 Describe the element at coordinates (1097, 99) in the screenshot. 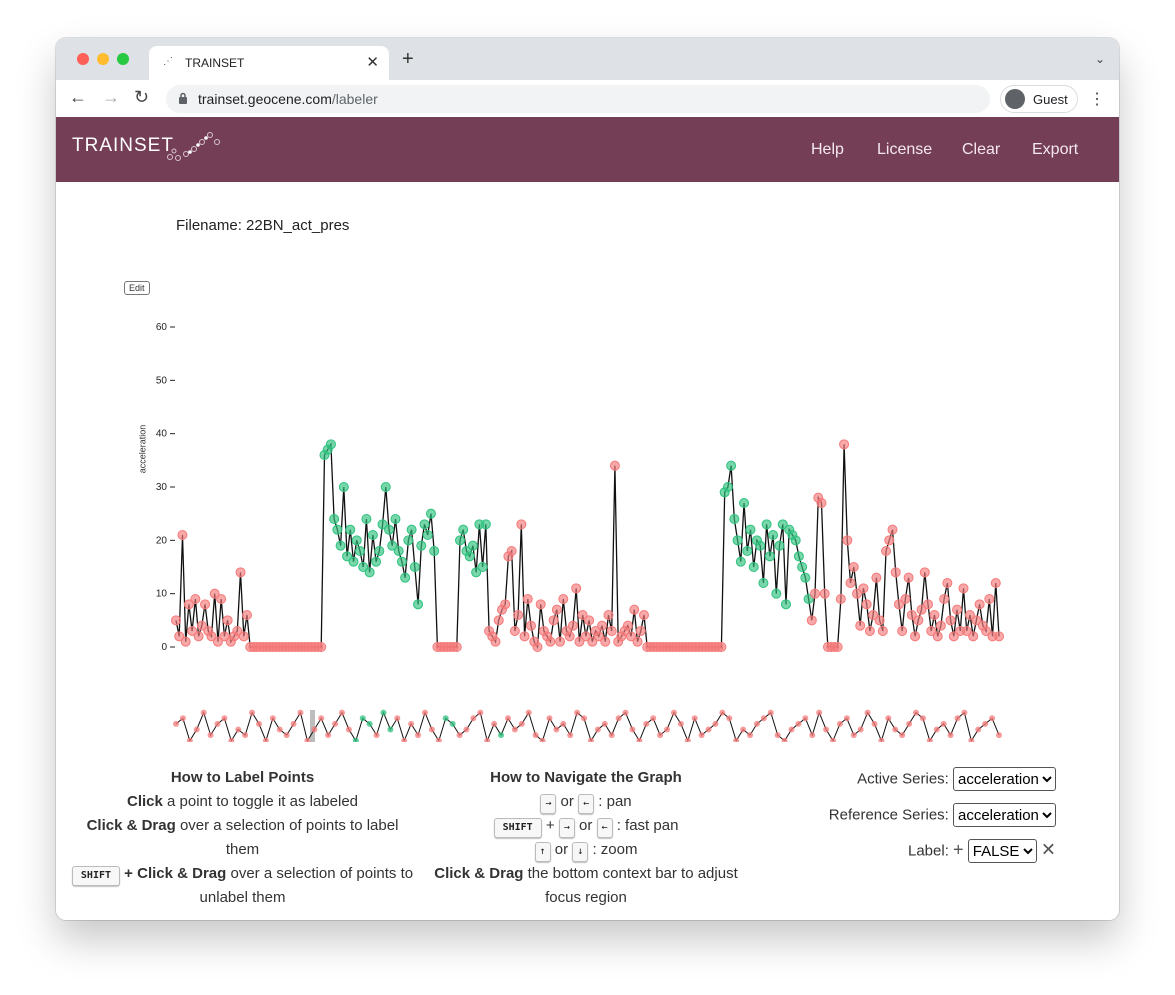

I see `more-menu-icon: ⋮` at that location.